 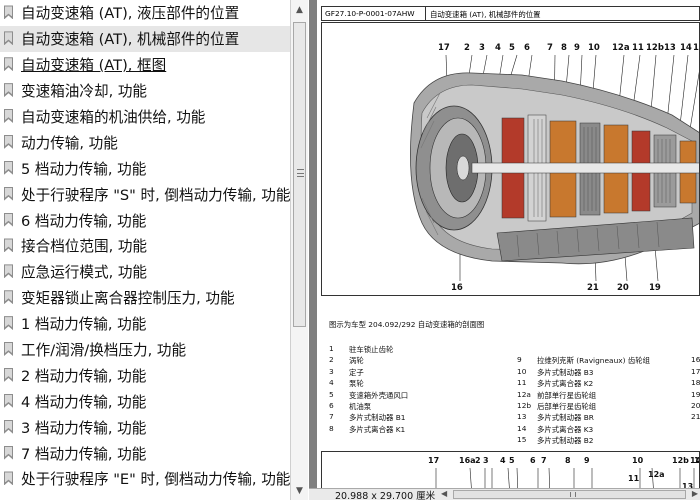 What do you see at coordinates (623, 288) in the screenshot?
I see `callout-label: 20` at bounding box center [623, 288].